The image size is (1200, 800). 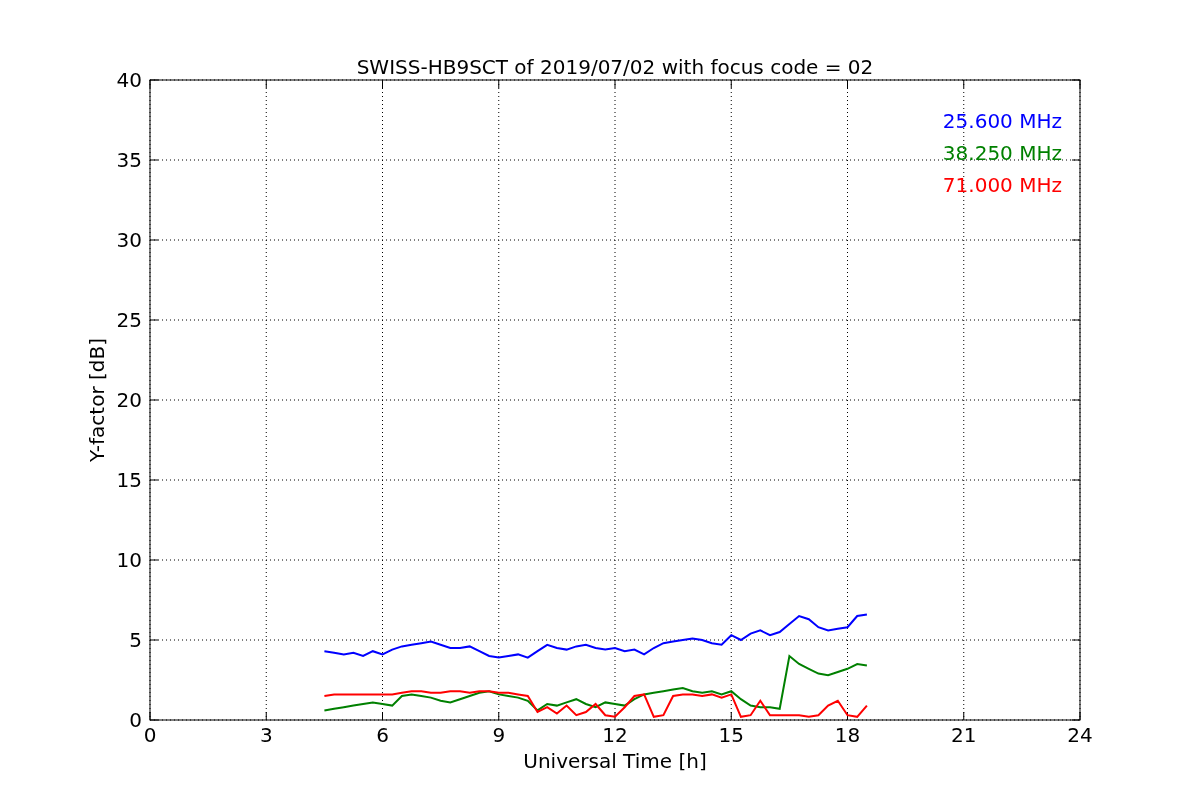 What do you see at coordinates (129, 80) in the screenshot?
I see `y-tick-label: 40` at bounding box center [129, 80].